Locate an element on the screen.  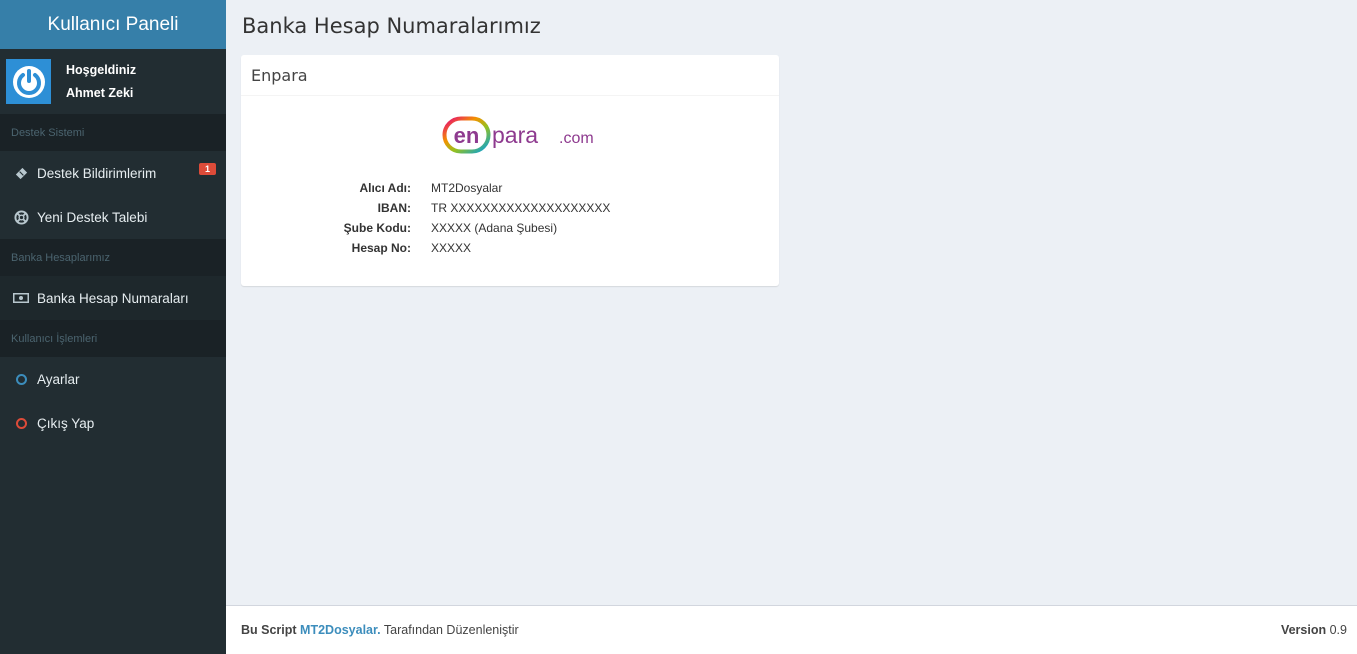
avatar is located at coordinates (28, 81).